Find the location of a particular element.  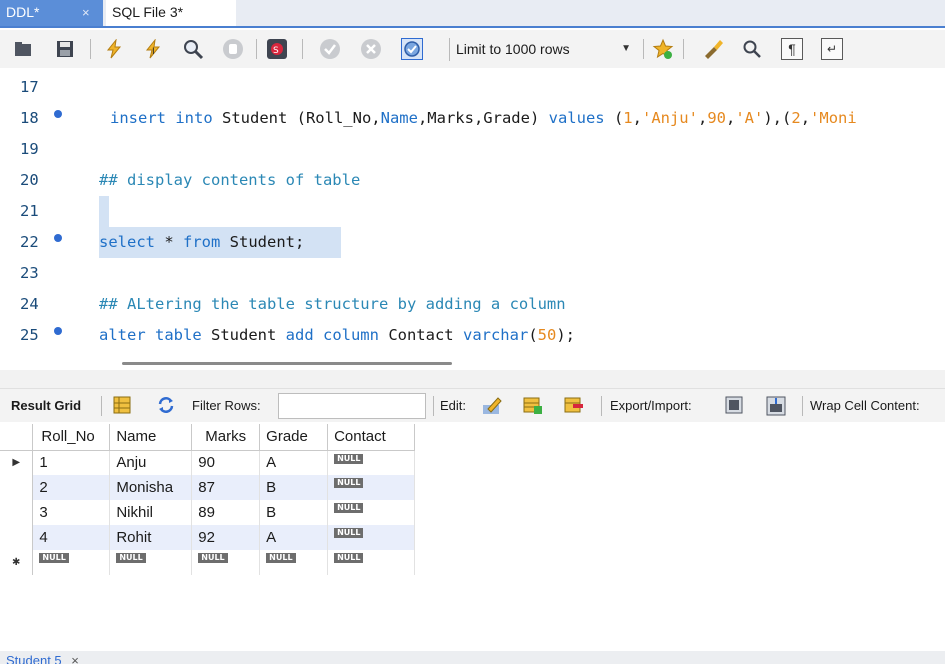

line-number: 24 is located at coordinates (29, 304).